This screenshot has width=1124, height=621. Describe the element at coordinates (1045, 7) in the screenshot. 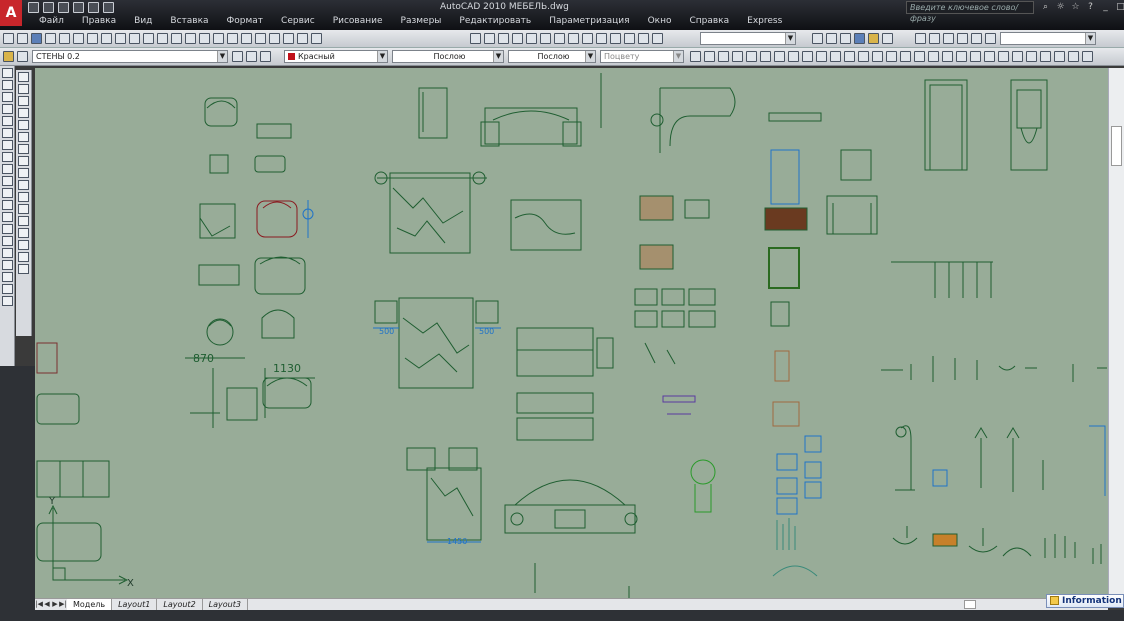

I see `binoculars-icon: ⌕` at that location.